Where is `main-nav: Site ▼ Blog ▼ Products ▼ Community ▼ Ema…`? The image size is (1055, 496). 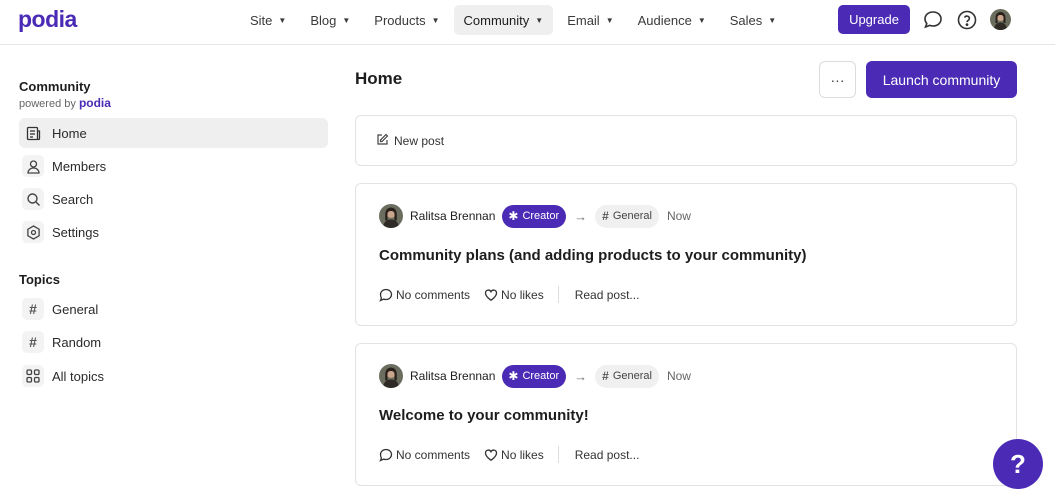
main-nav: Site ▼ Blog ▼ Products ▼ Community ▼ Ema… is located at coordinates (515, 20).